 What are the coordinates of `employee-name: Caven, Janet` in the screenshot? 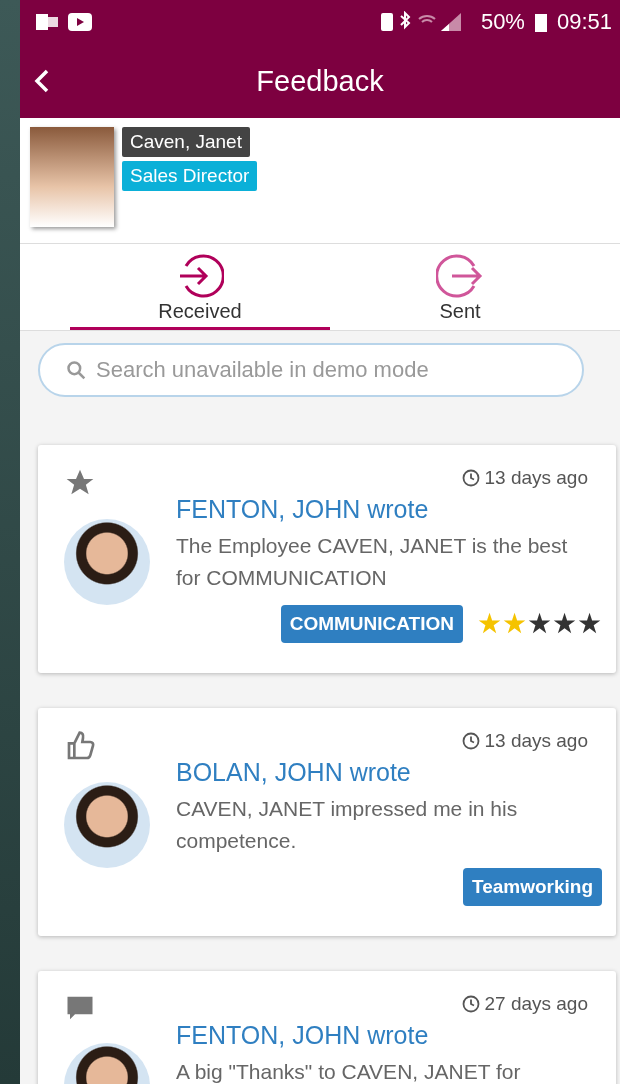 It's located at (186, 142).